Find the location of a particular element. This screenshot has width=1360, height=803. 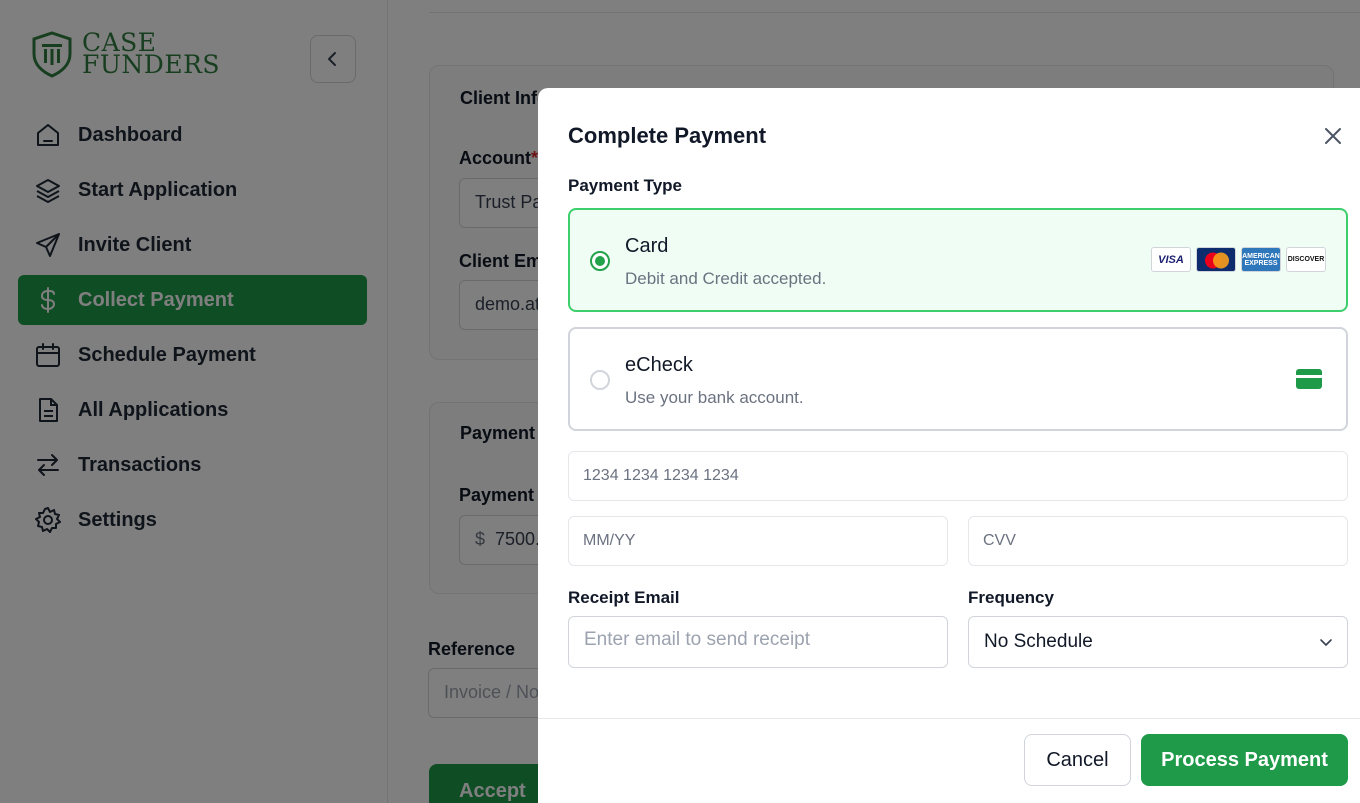

modal-title: Complete Payment is located at coordinates (667, 135).